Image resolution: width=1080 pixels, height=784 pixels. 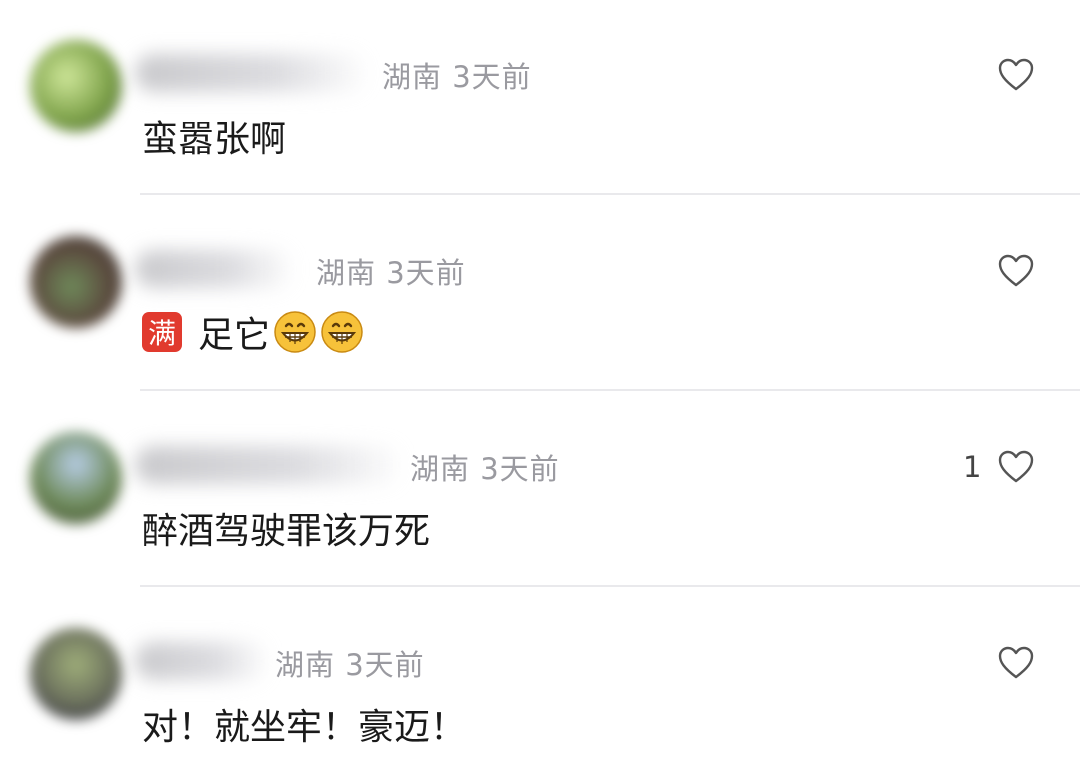 What do you see at coordinates (214, 139) in the screenshot?
I see `comment-text-content: 蛮嚣张啊` at bounding box center [214, 139].